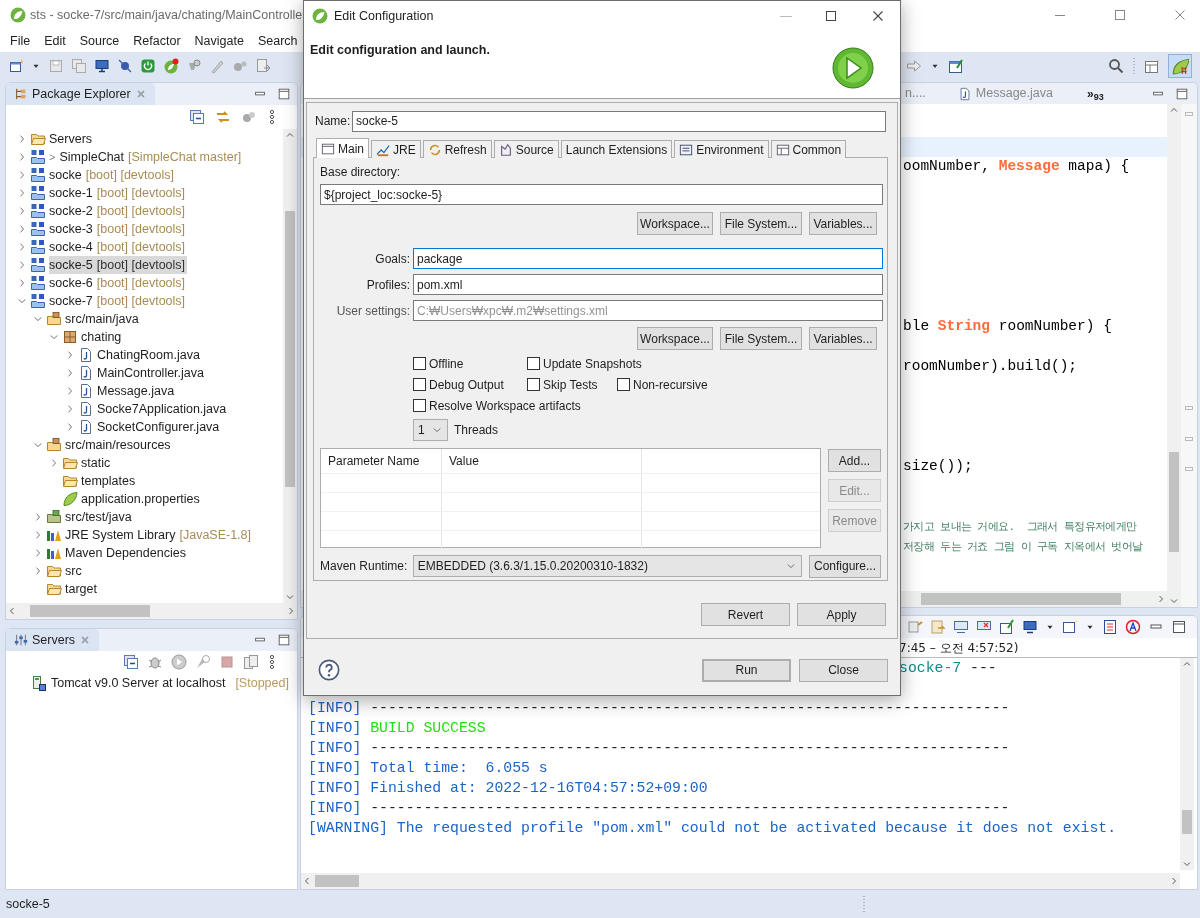 The width and height of the screenshot is (1200, 918). I want to click on tree-item: socke-5, so click(73, 265).